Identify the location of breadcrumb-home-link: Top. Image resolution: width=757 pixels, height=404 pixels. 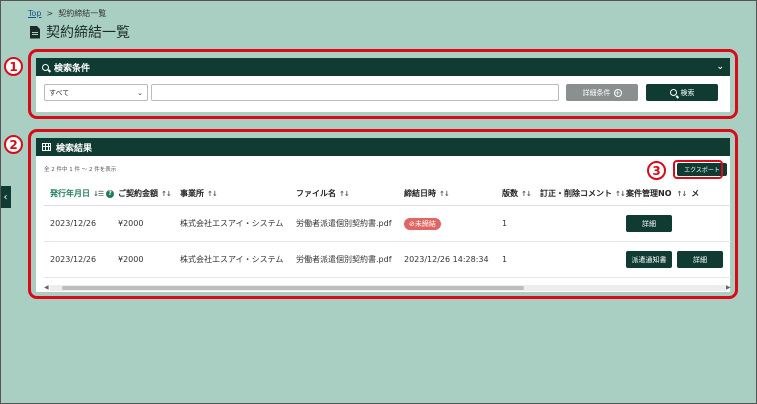
(35, 13).